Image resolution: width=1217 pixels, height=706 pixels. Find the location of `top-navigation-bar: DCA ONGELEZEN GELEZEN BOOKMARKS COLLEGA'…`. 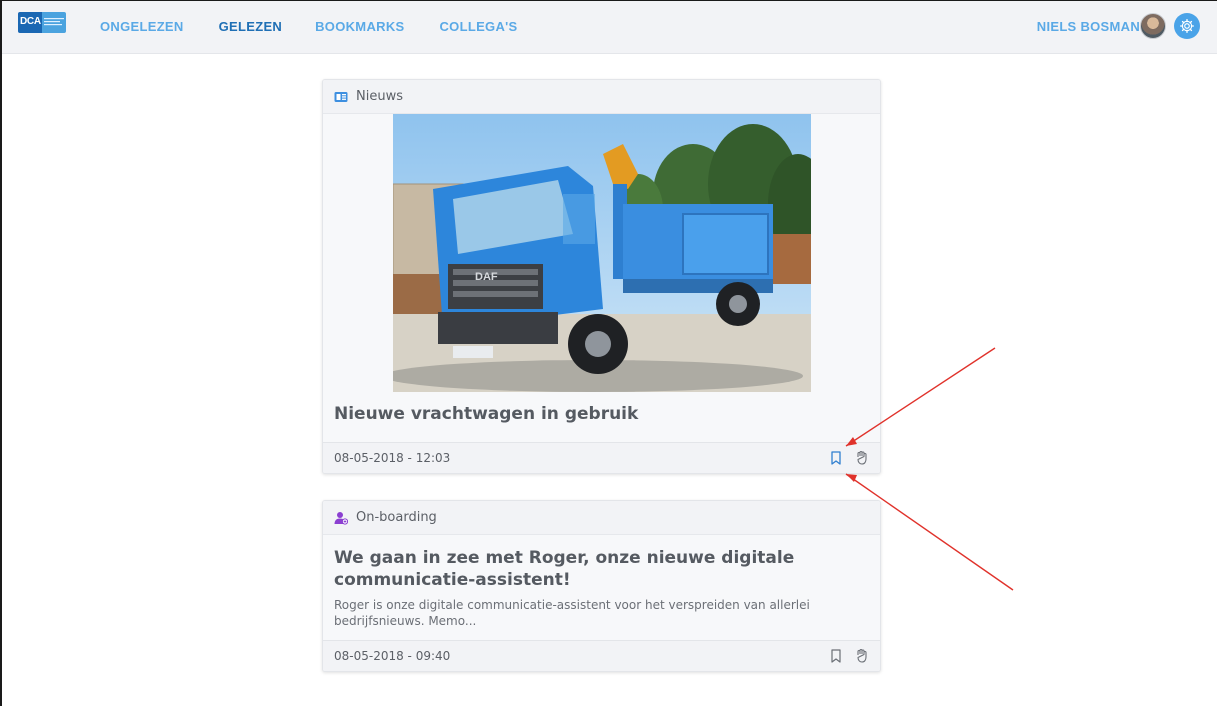

top-navigation-bar: DCA ONGELEZEN GELEZEN BOOKMARKS COLLEGA'… is located at coordinates (609, 27).